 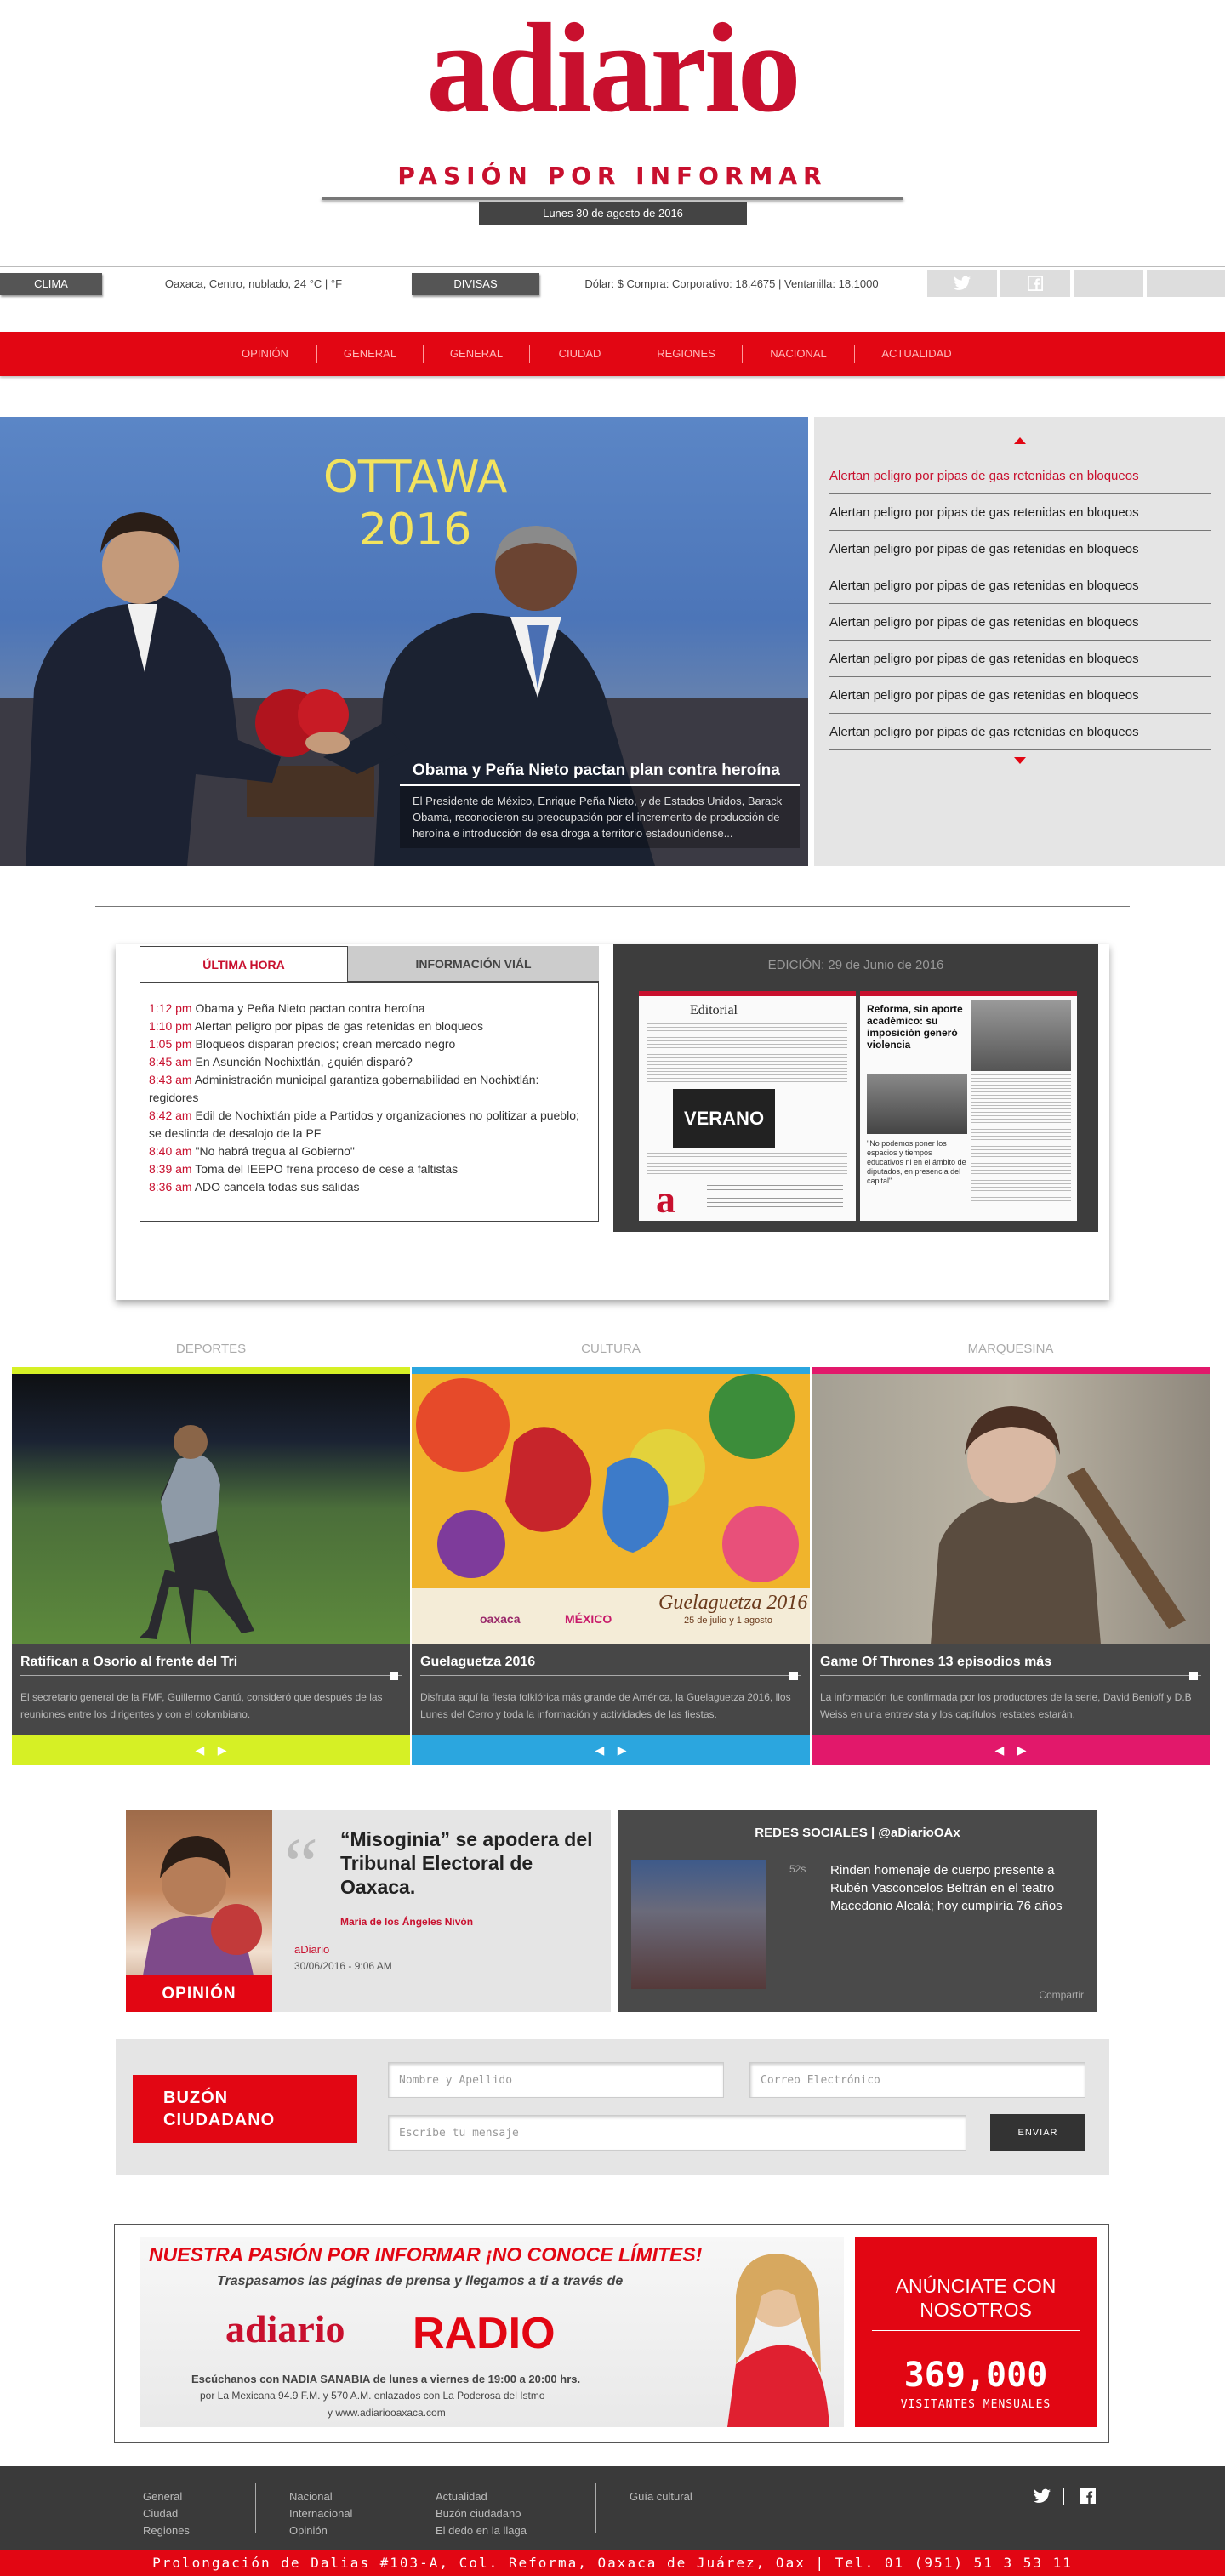 I want to click on footer-link: Opinión, so click(x=320, y=2531).